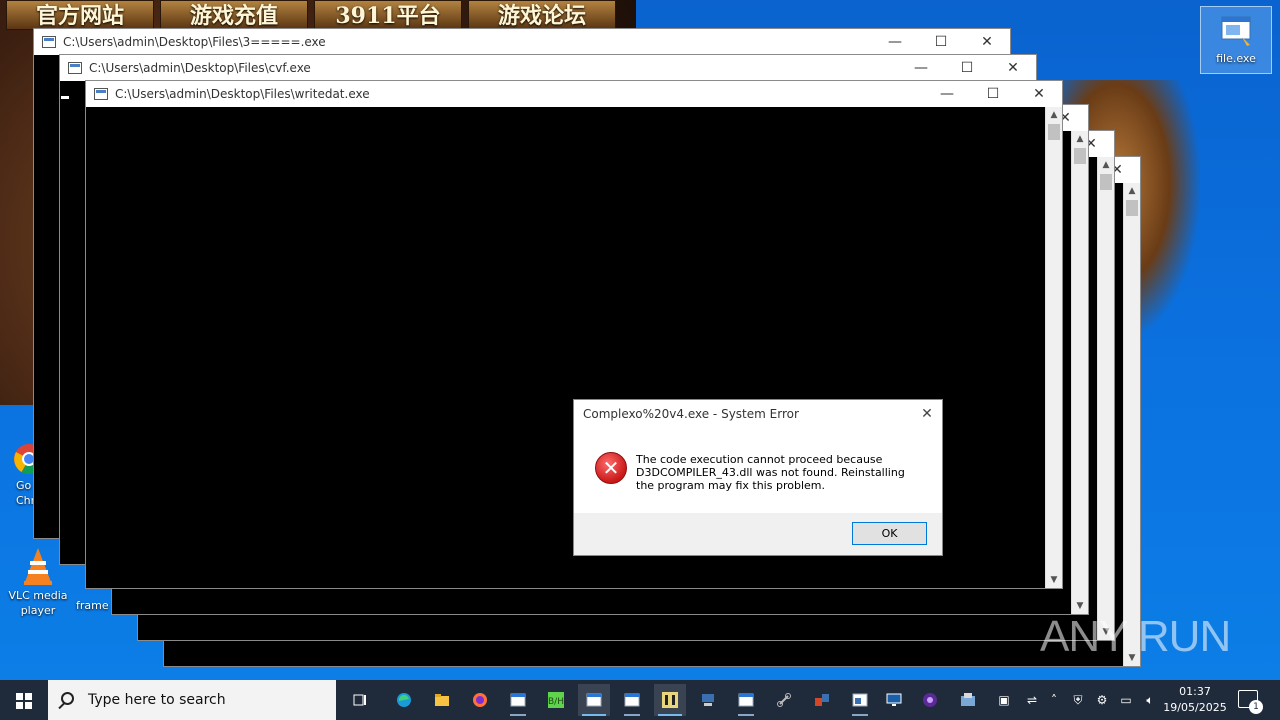 The height and width of the screenshot is (720, 1280). Describe the element at coordinates (92, 605) in the screenshot. I see `desktop-icon-label: frame` at that location.